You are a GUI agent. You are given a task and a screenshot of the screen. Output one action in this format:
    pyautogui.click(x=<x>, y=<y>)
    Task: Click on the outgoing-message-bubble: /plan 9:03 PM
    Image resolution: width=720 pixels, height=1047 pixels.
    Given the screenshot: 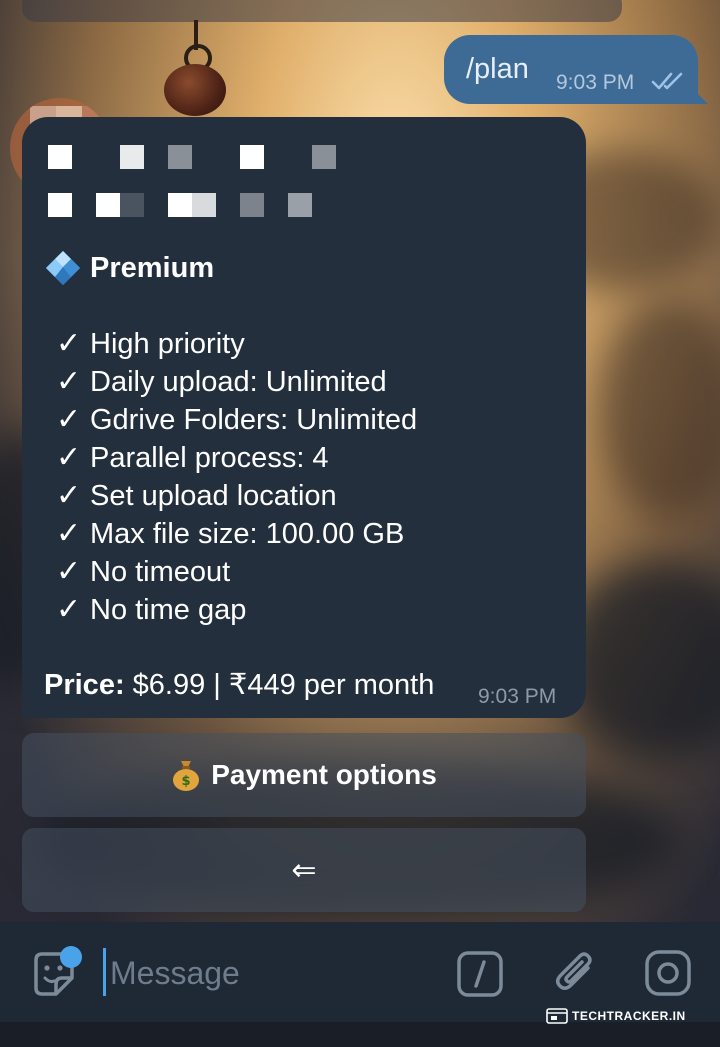 What is the action you would take?
    pyautogui.click(x=576, y=69)
    